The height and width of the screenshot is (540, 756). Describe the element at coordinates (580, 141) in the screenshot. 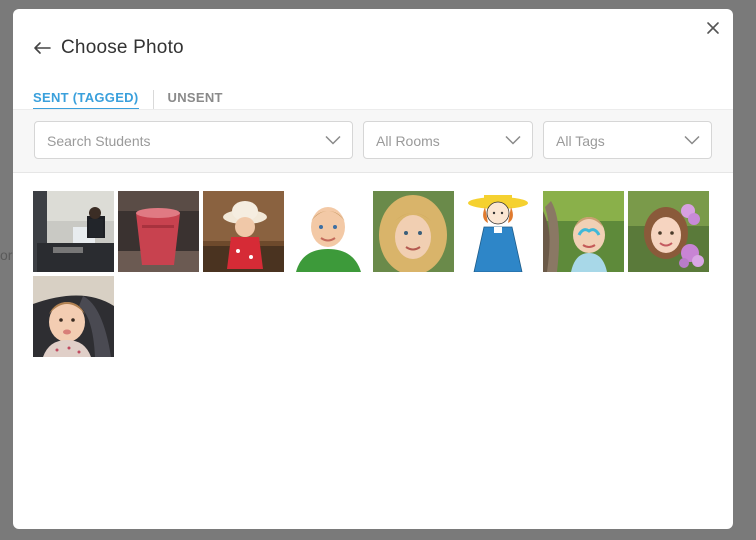

I see `tags-selected-value: All Tags` at that location.